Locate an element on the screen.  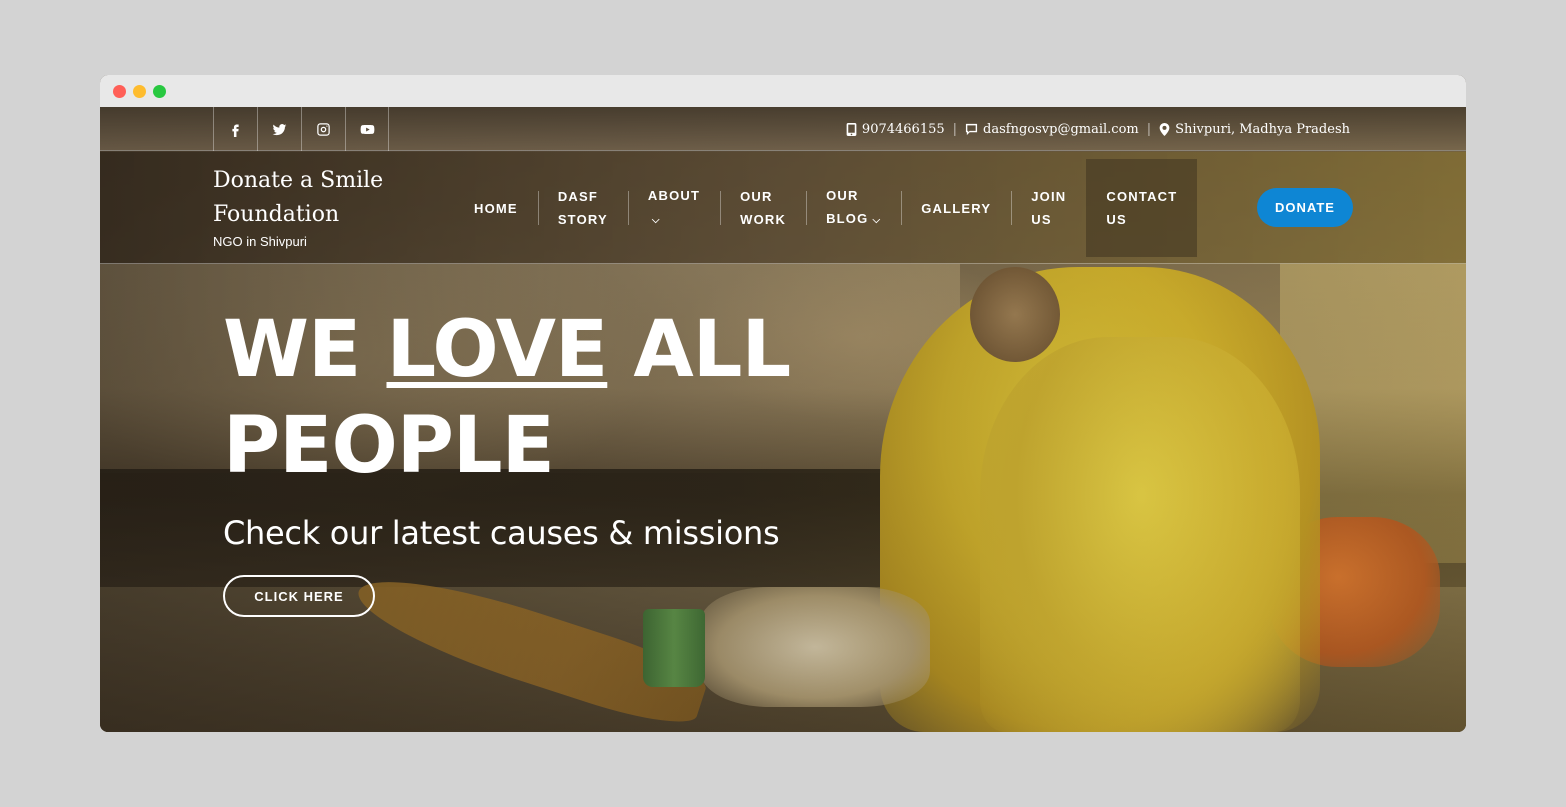
brand-tagline: NGO in Shivpuri is located at coordinates (260, 241).